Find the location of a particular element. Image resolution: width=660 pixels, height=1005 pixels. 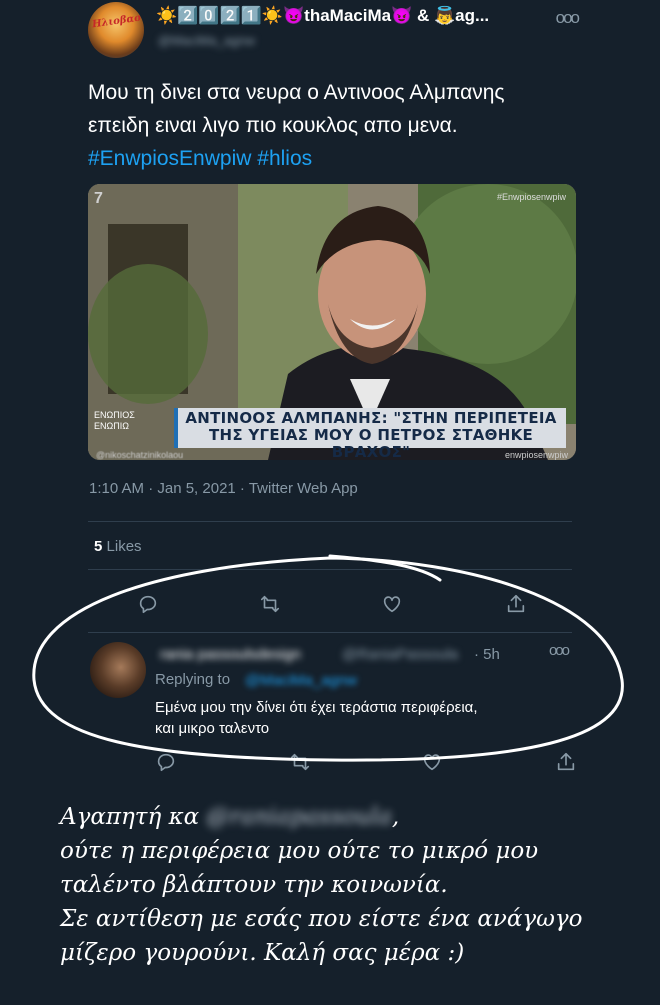

caption-line: μίζερο γουρούνι. Καλή σας μέρα :) is located at coordinates (262, 953).